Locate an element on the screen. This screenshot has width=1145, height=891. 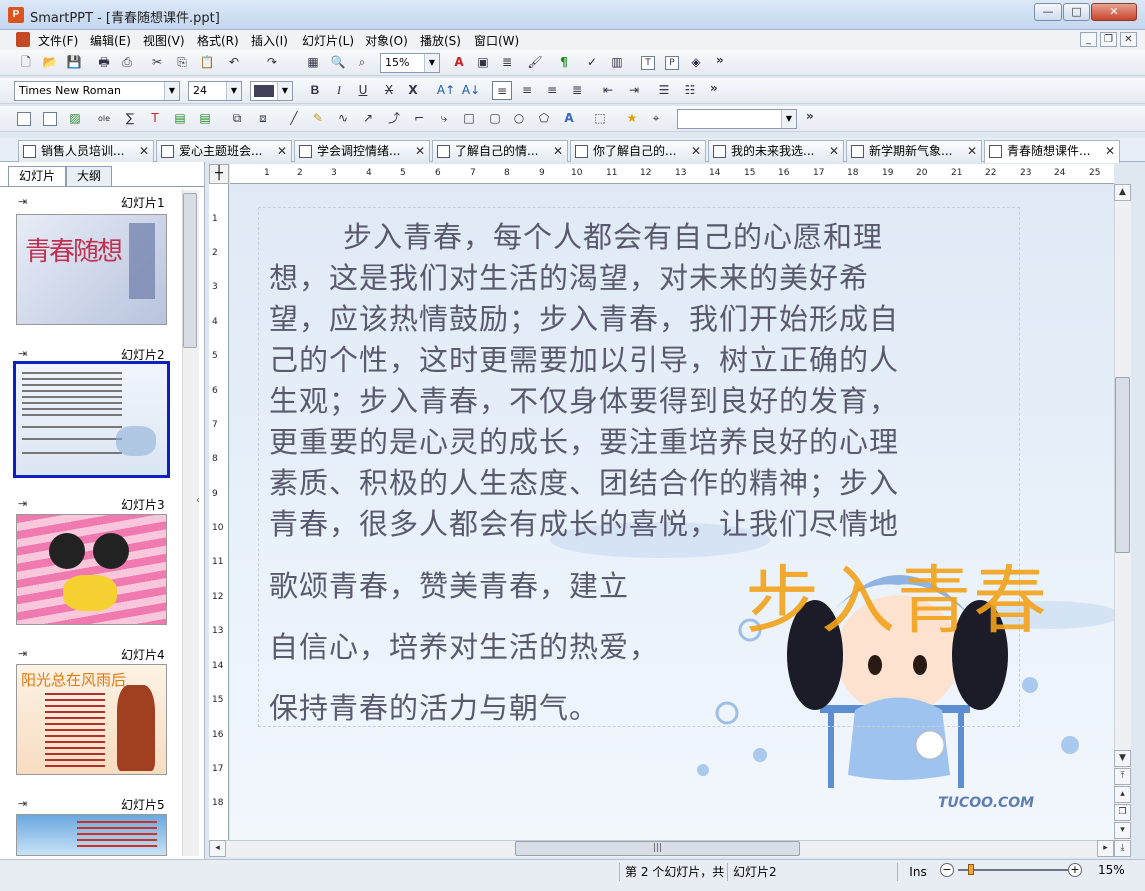
menu-view: 视图(V) is located at coordinates (164, 40).